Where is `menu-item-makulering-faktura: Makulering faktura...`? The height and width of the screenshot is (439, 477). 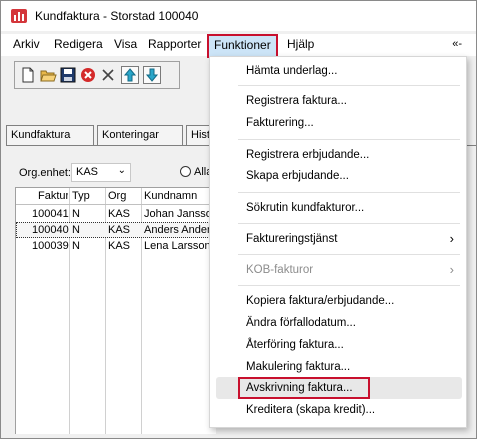 menu-item-makulering-faktura: Makulering faktura... is located at coordinates (298, 367).